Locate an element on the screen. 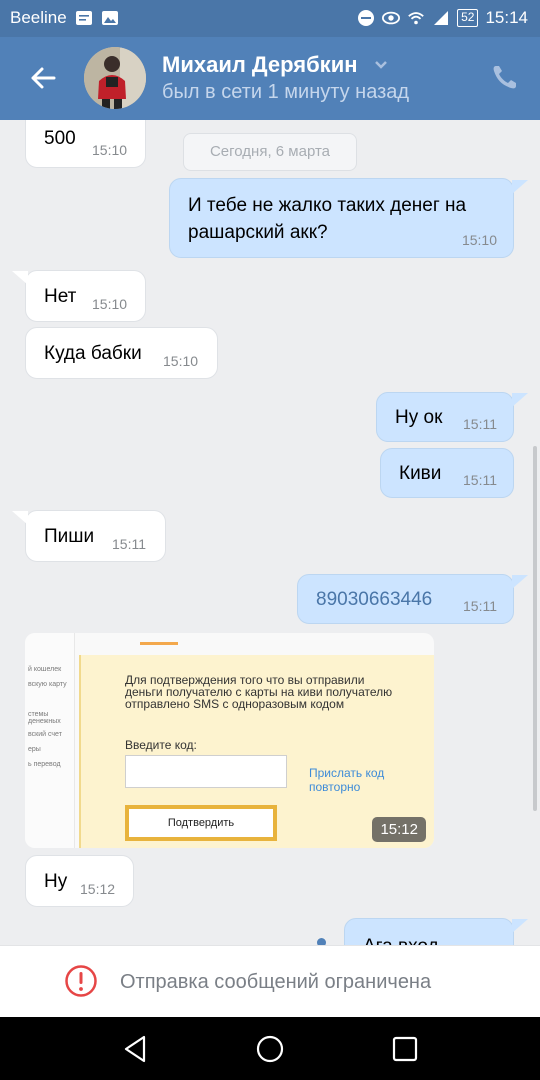  notification-icon is located at coordinates (84, 18).